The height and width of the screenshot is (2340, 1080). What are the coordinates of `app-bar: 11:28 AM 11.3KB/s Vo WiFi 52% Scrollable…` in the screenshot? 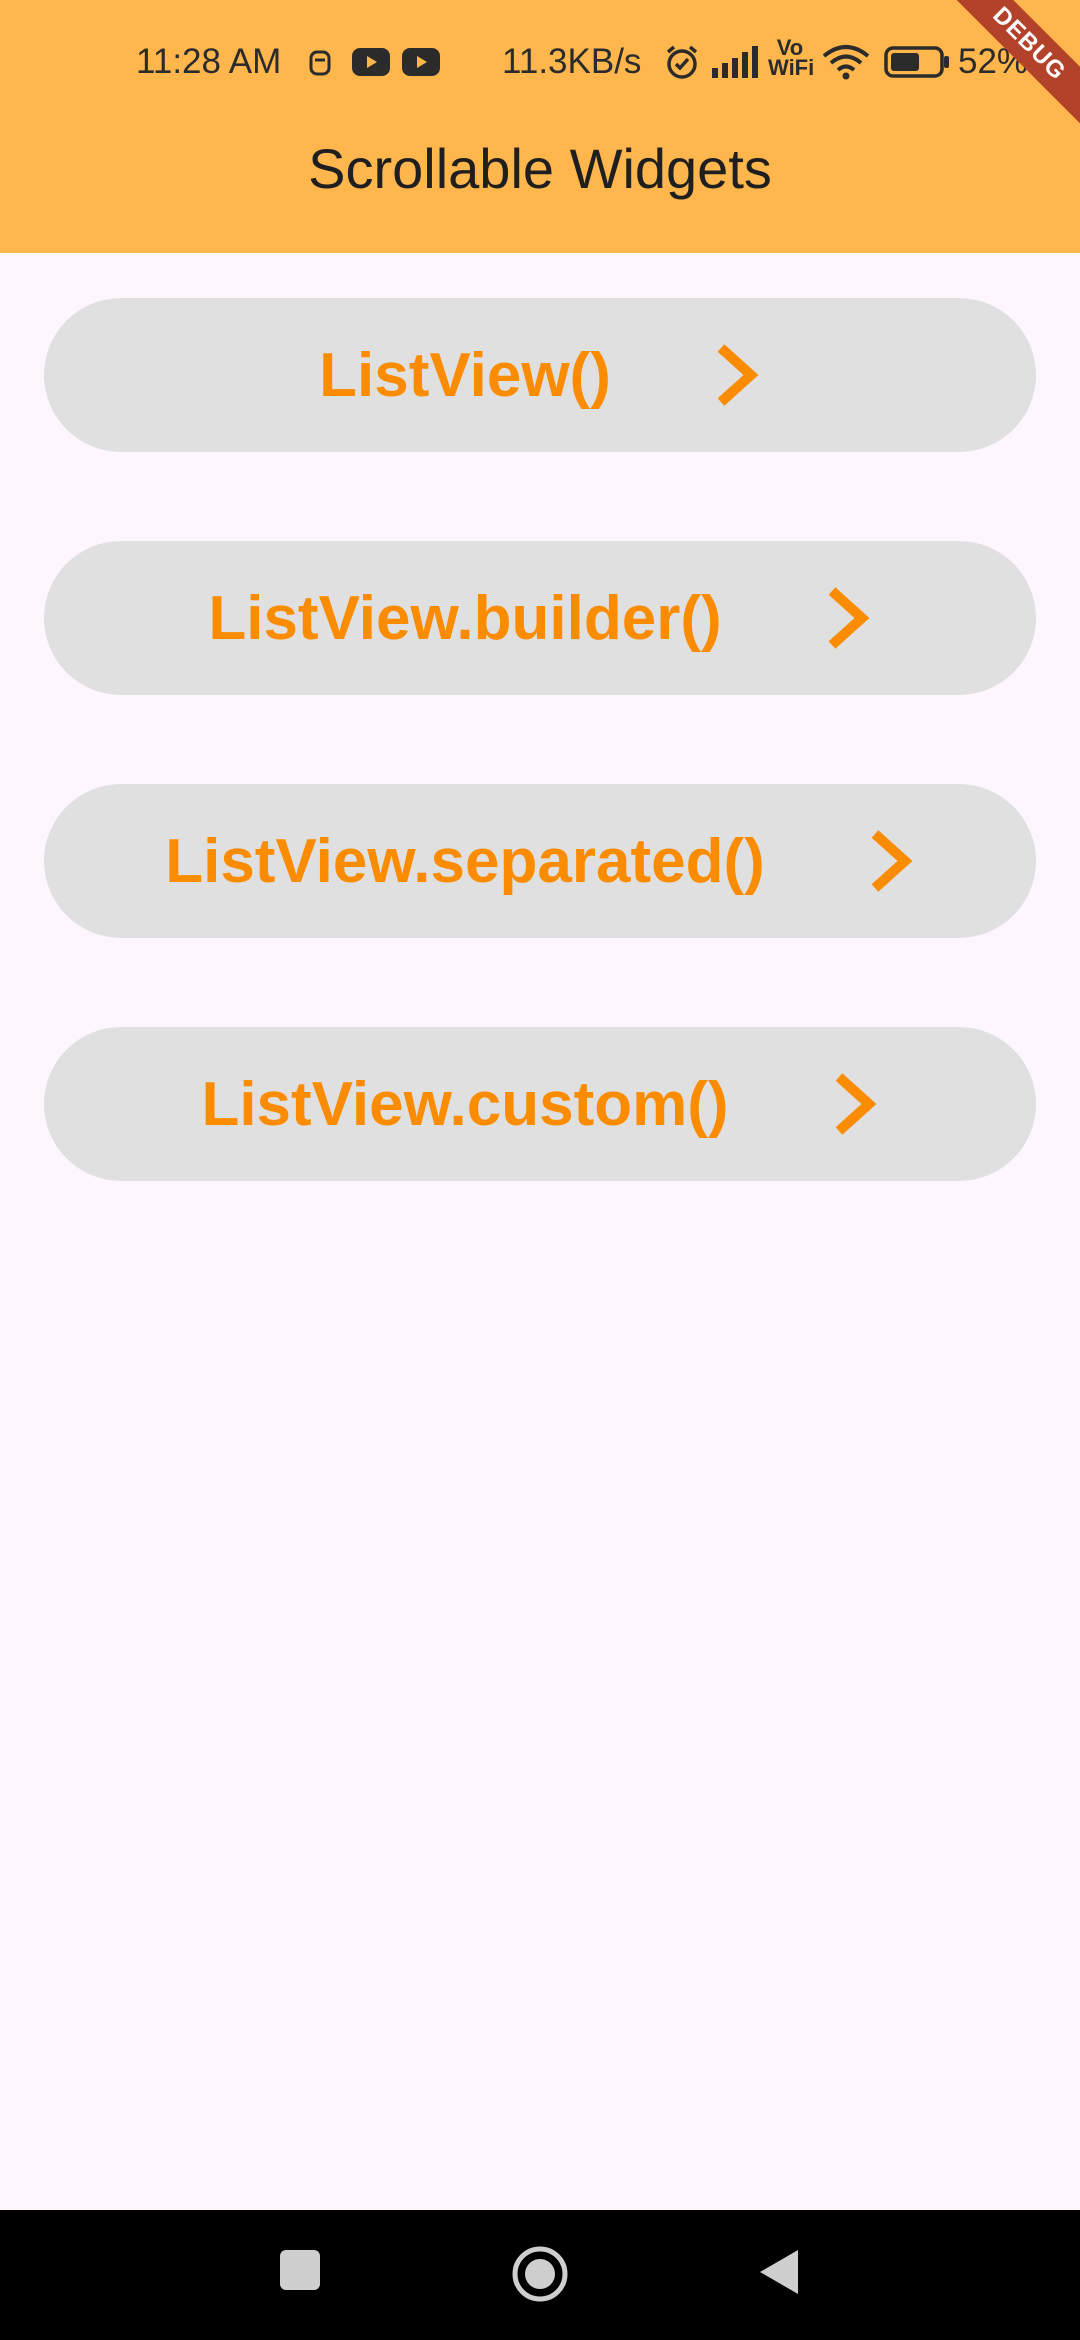 It's located at (540, 126).